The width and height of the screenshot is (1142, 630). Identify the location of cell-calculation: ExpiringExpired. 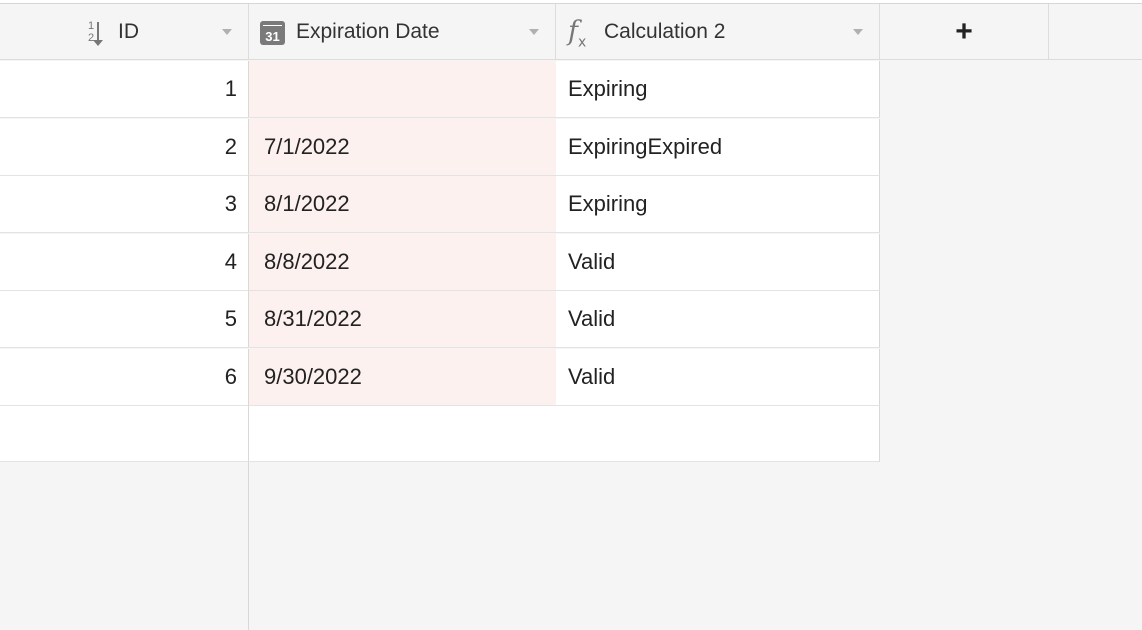
(718, 147).